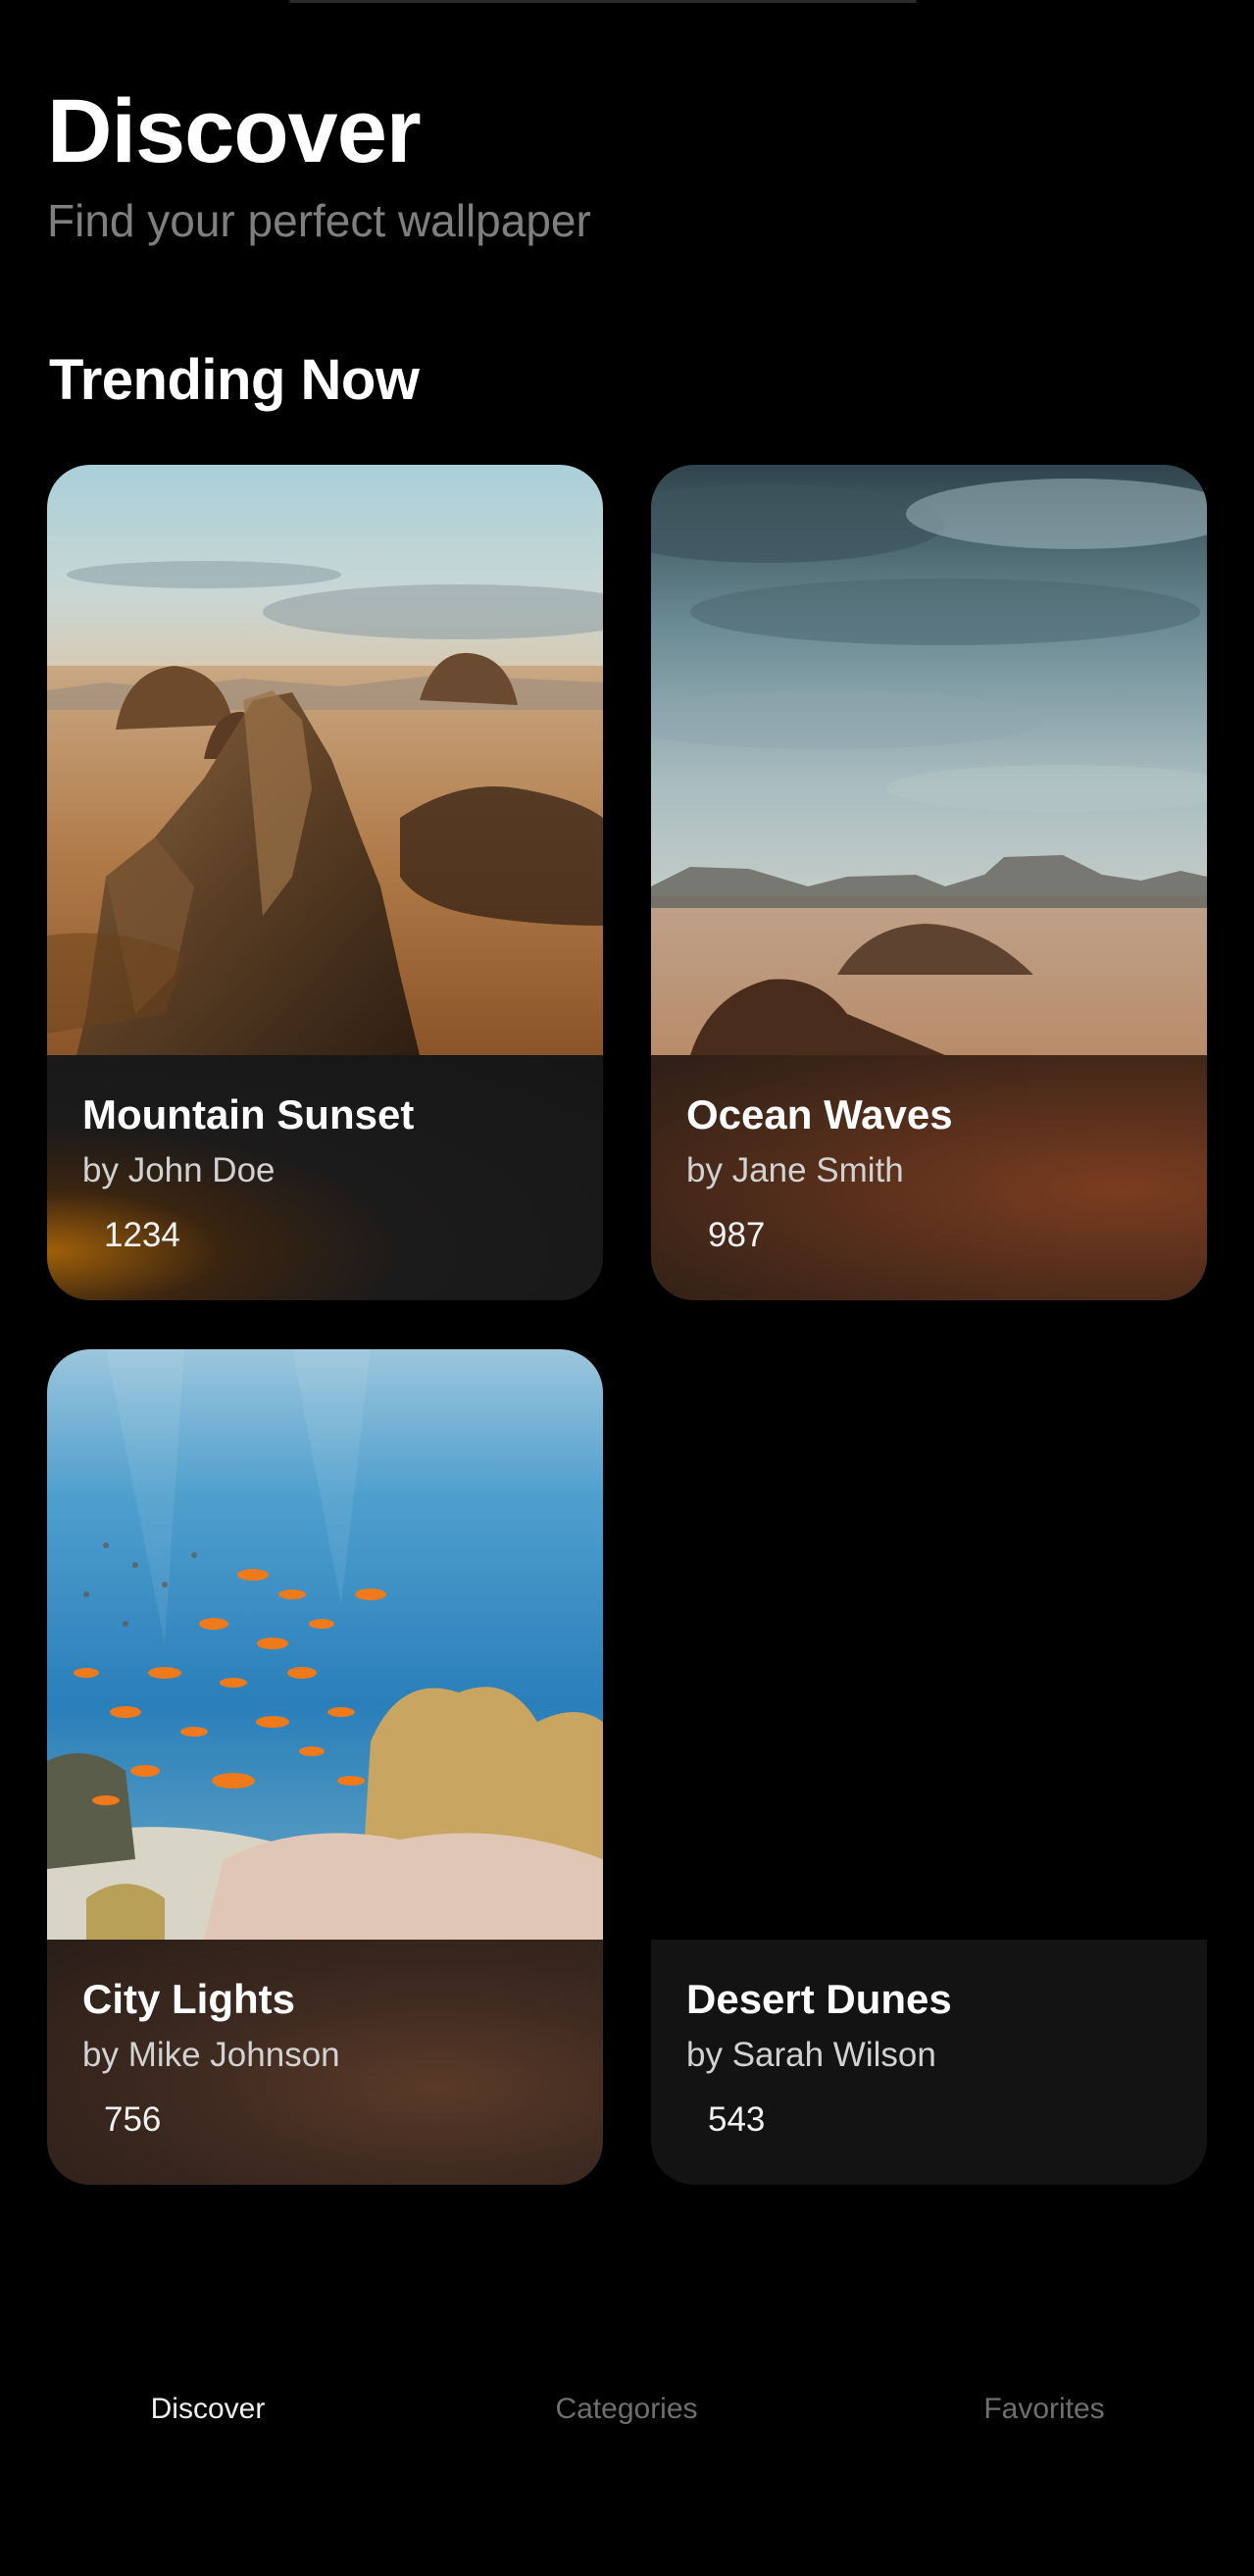 The width and height of the screenshot is (1254, 2576). What do you see at coordinates (929, 1177) in the screenshot?
I see `card-info: Ocean Waves by Jane Smith 987` at bounding box center [929, 1177].